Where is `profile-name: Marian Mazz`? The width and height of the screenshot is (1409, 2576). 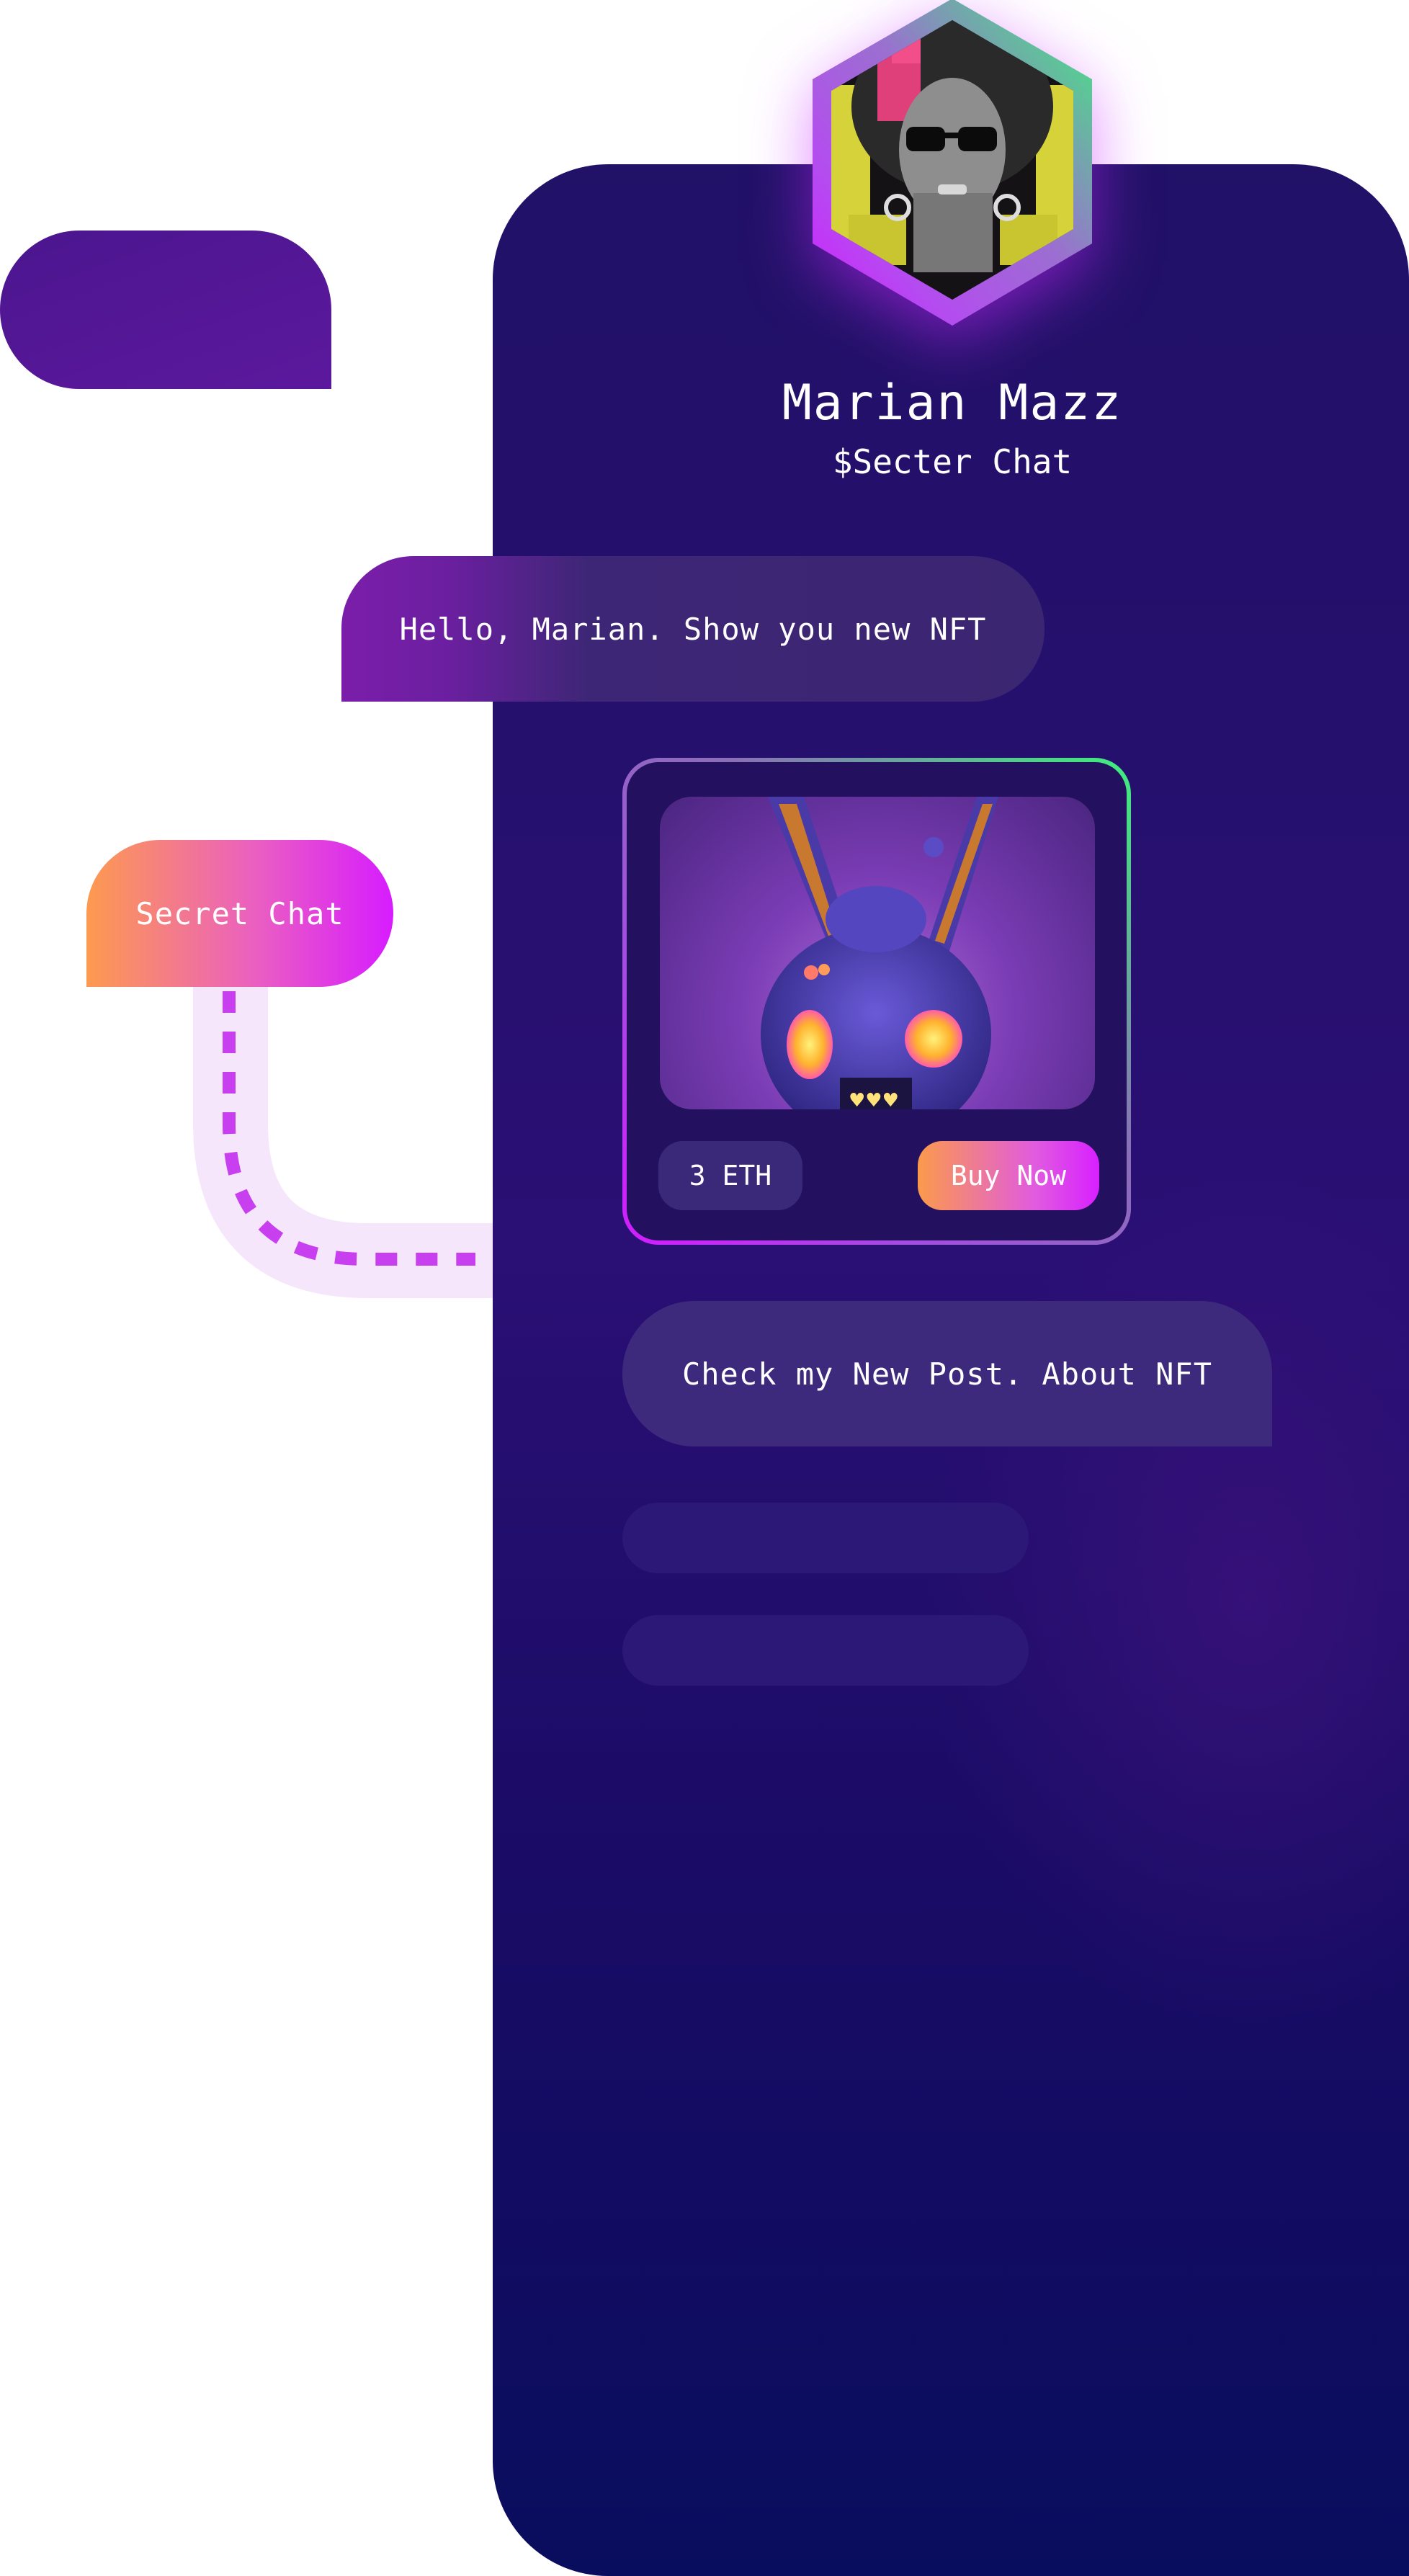 profile-name: Marian Mazz is located at coordinates (952, 403).